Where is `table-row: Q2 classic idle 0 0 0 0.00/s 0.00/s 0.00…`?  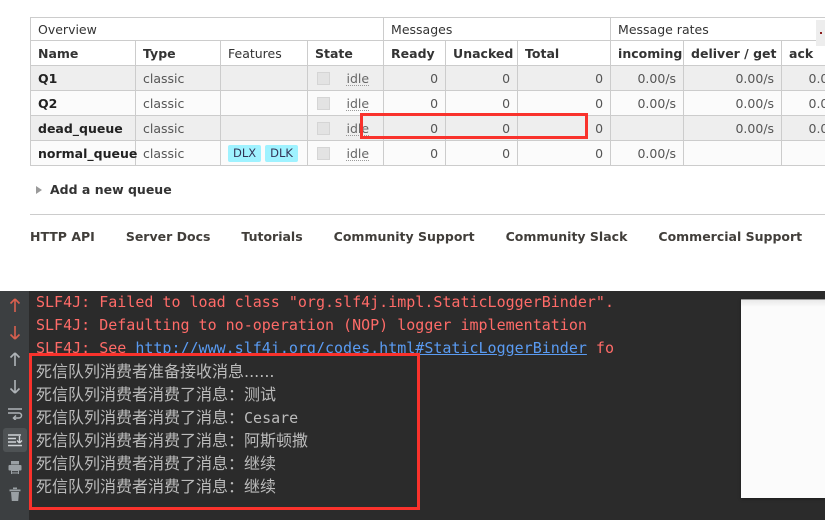
table-row: Q2 classic idle 0 0 0 0.00/s 0.00/s 0.00… is located at coordinates (427, 103).